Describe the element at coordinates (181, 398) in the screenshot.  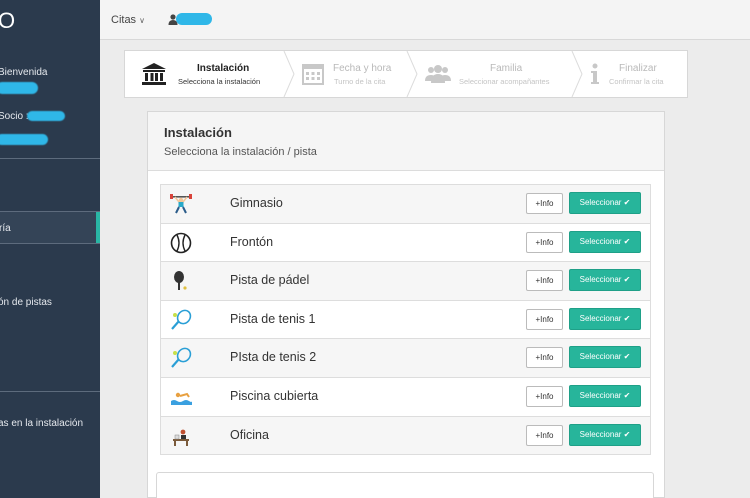
I see `swimmer-icon` at that location.